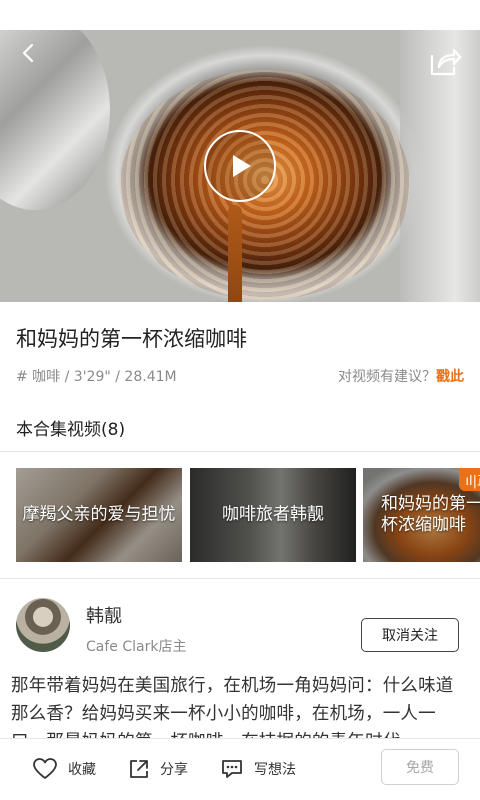  Describe the element at coordinates (174, 770) in the screenshot. I see `share-label: 分享` at that location.